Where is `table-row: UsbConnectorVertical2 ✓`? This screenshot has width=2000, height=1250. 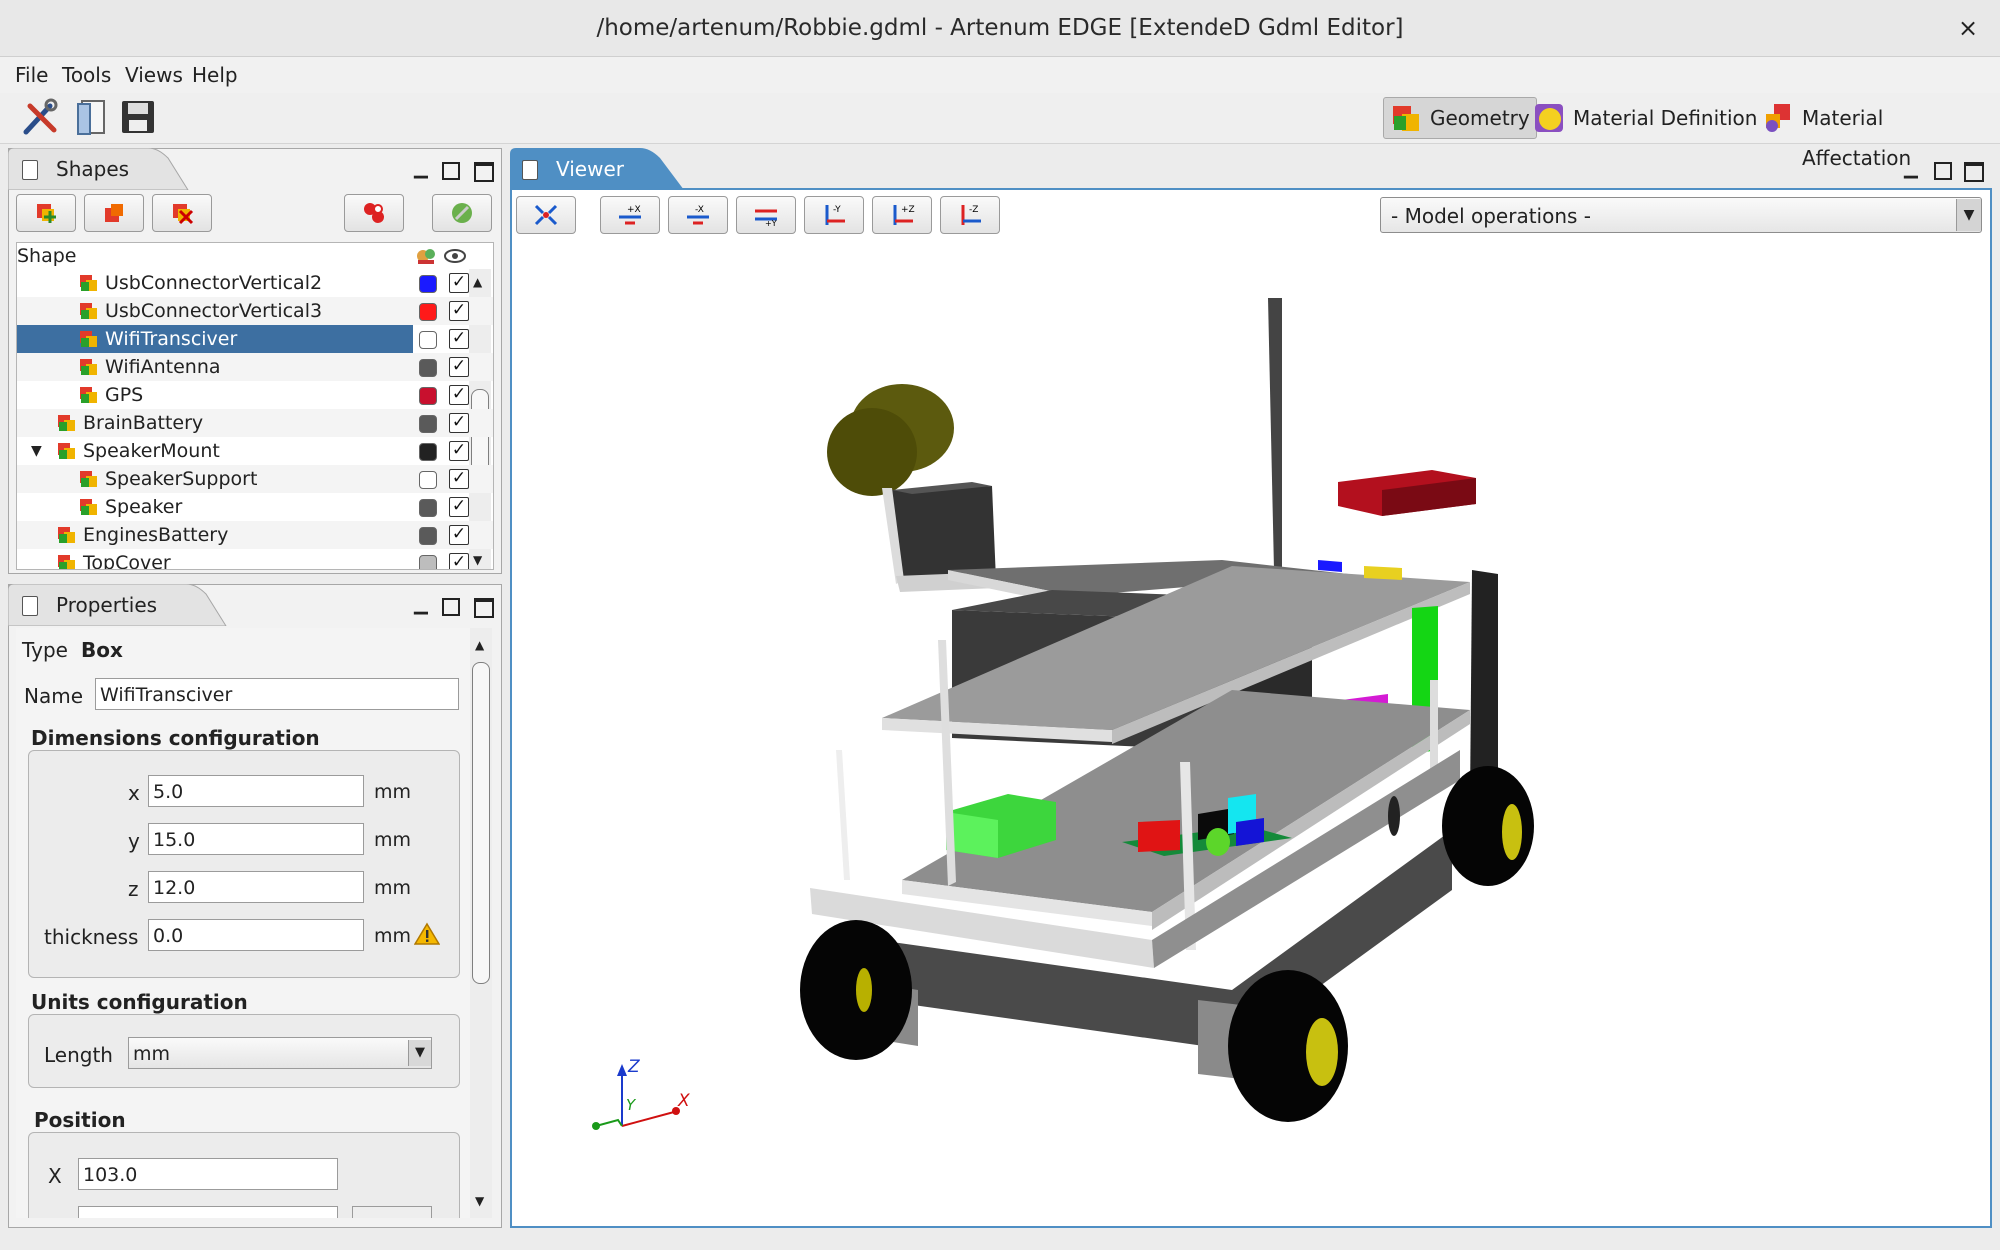
table-row: UsbConnectorVertical2 ✓ is located at coordinates (255, 283).